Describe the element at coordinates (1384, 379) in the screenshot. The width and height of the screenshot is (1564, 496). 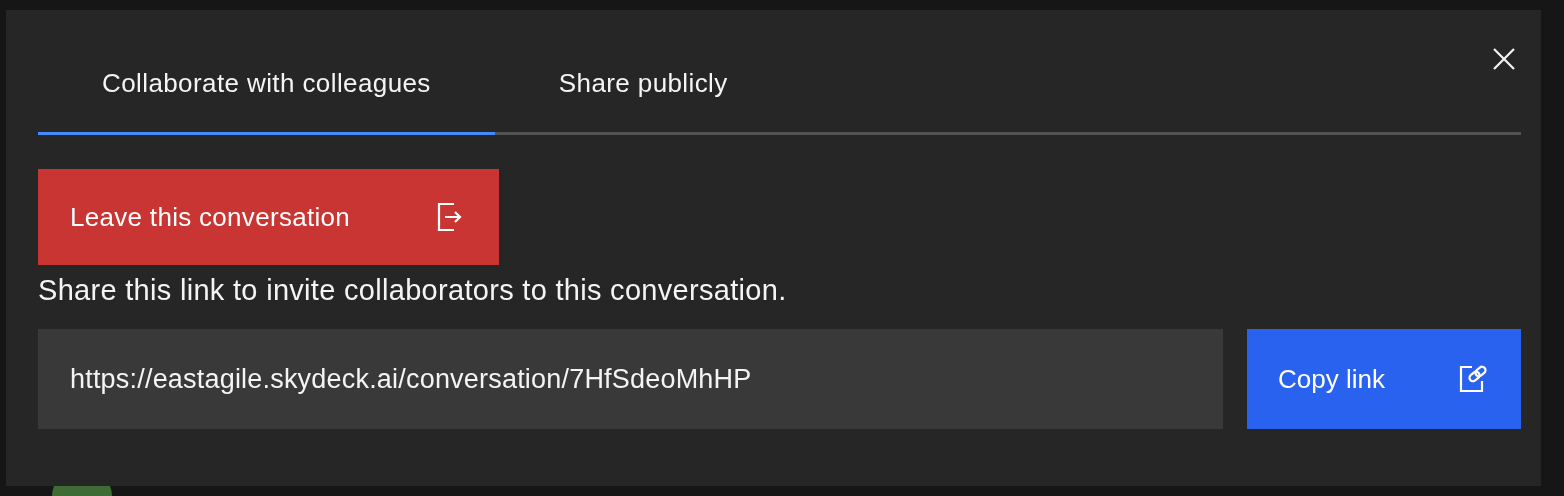
I see `copy-link-button: Copy link` at that location.